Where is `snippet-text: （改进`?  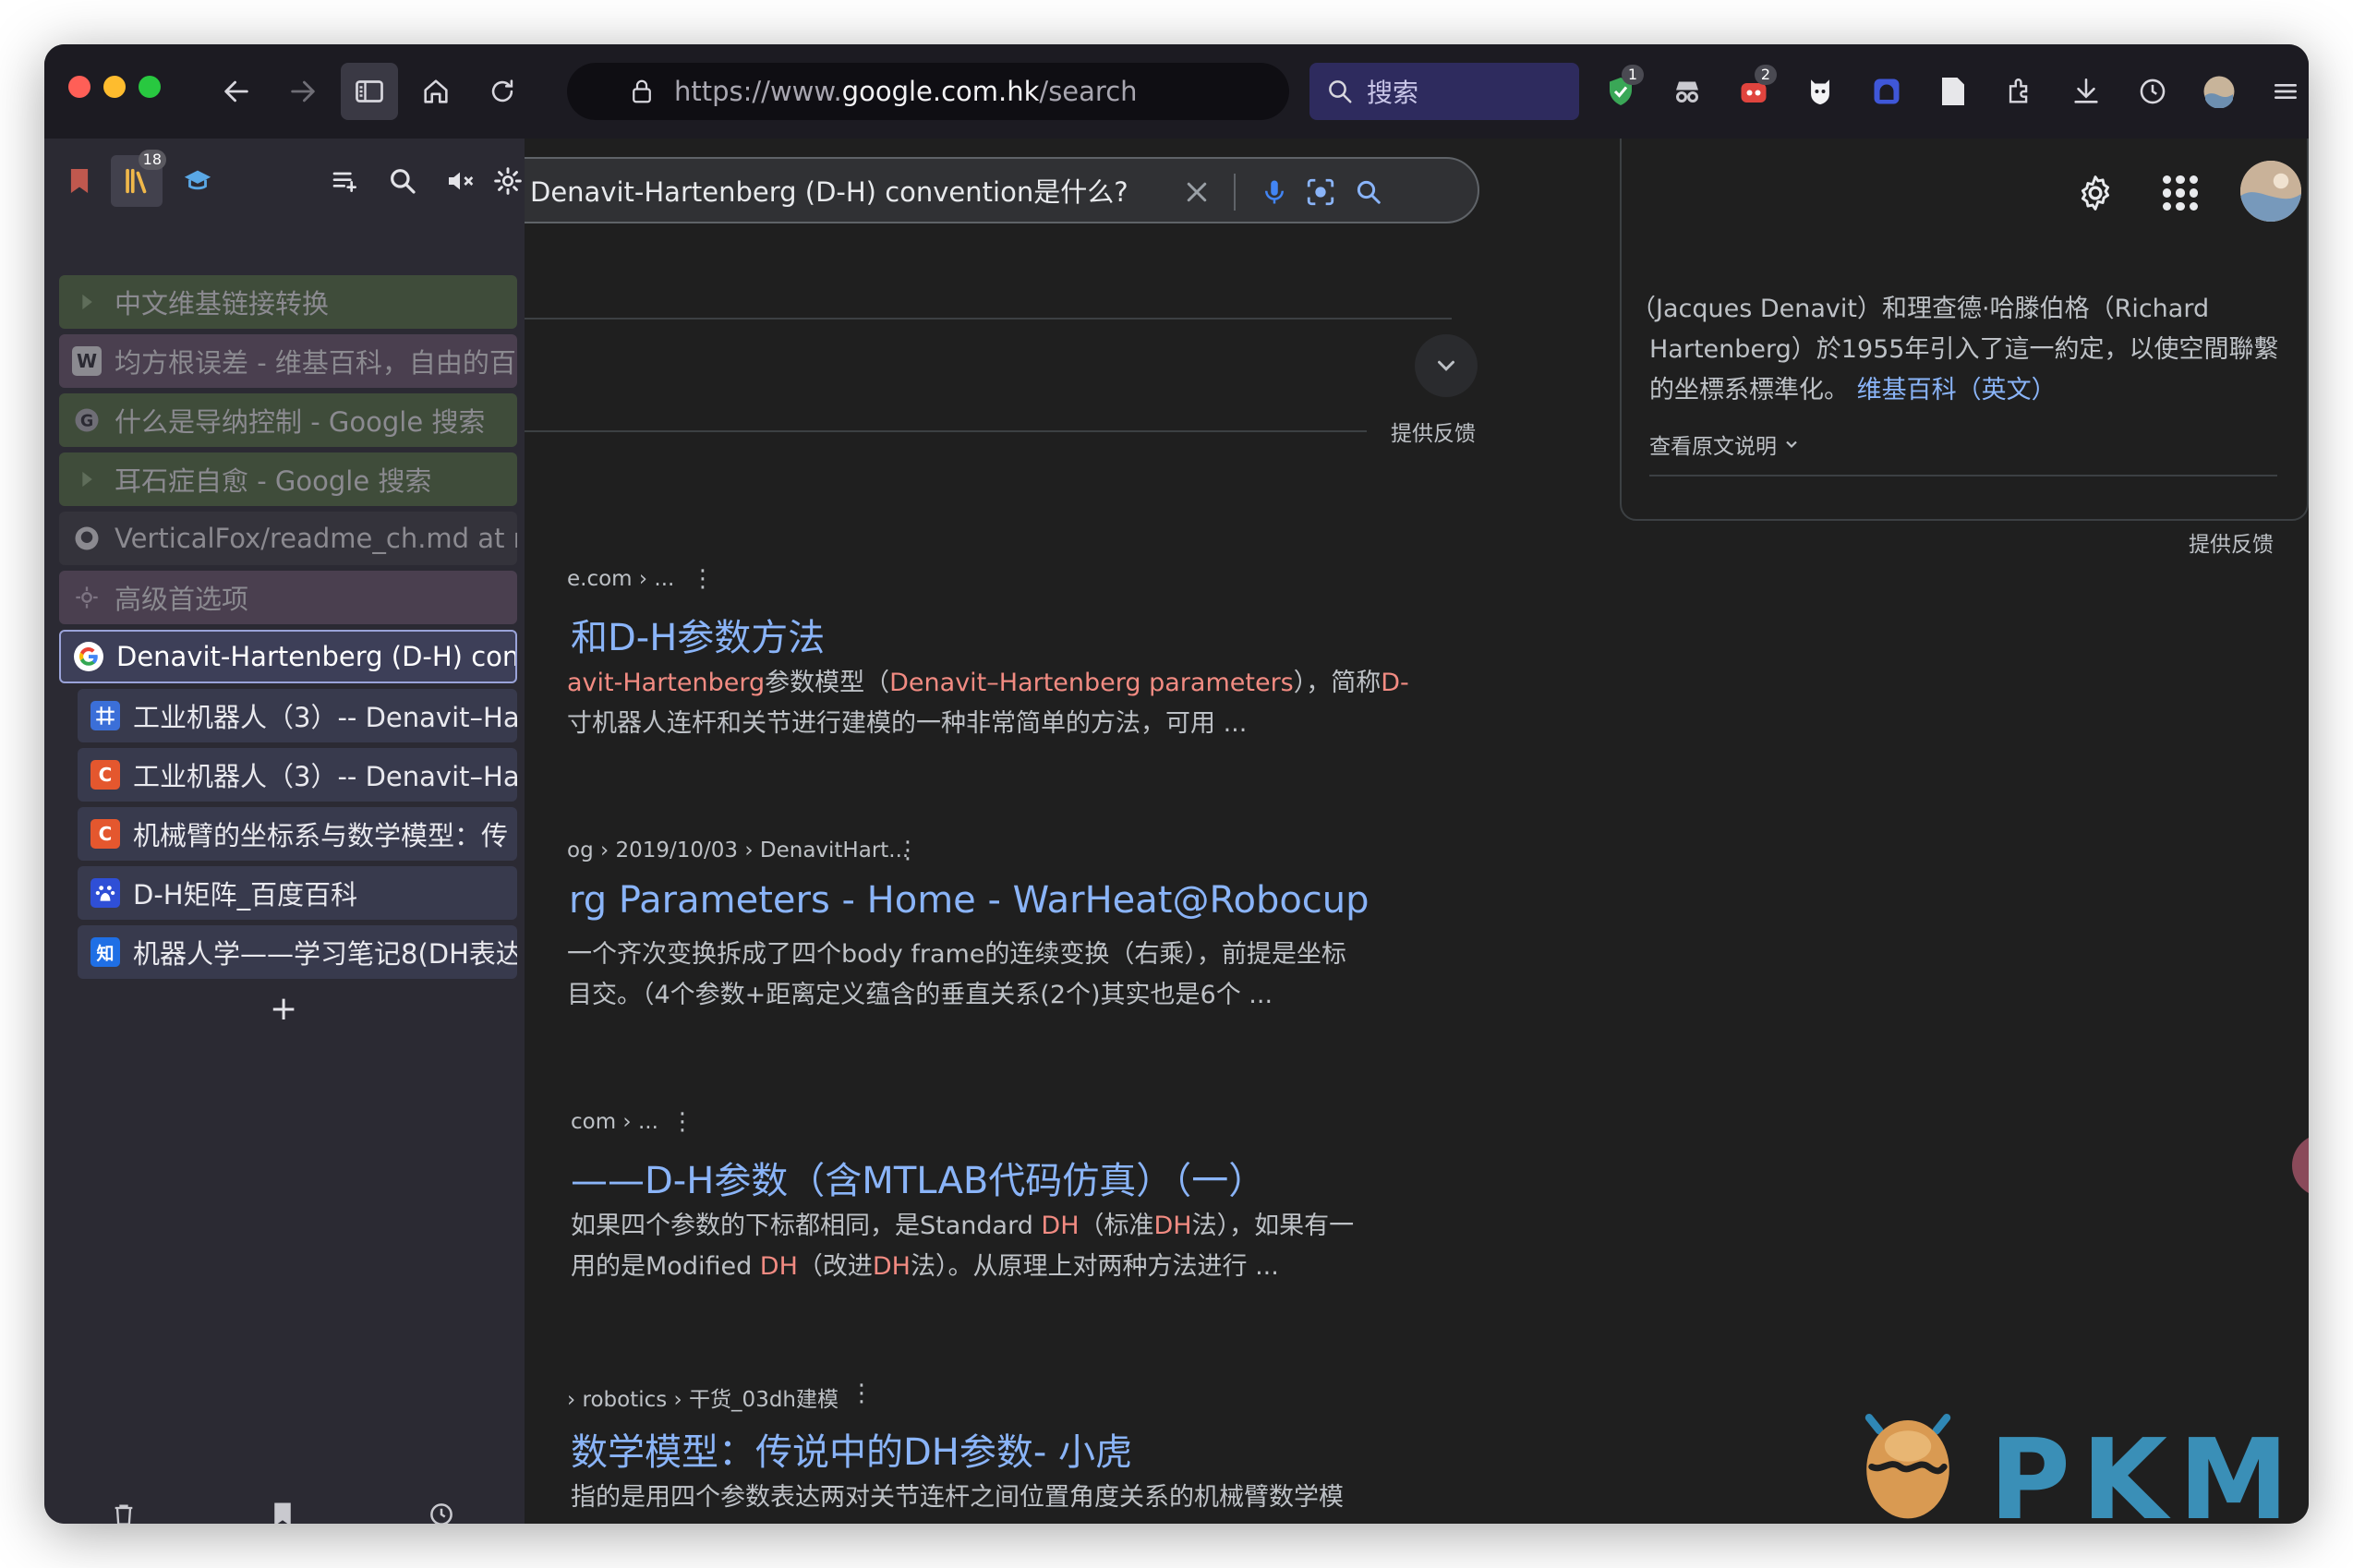
snippet-text: （改进 is located at coordinates (835, 1266).